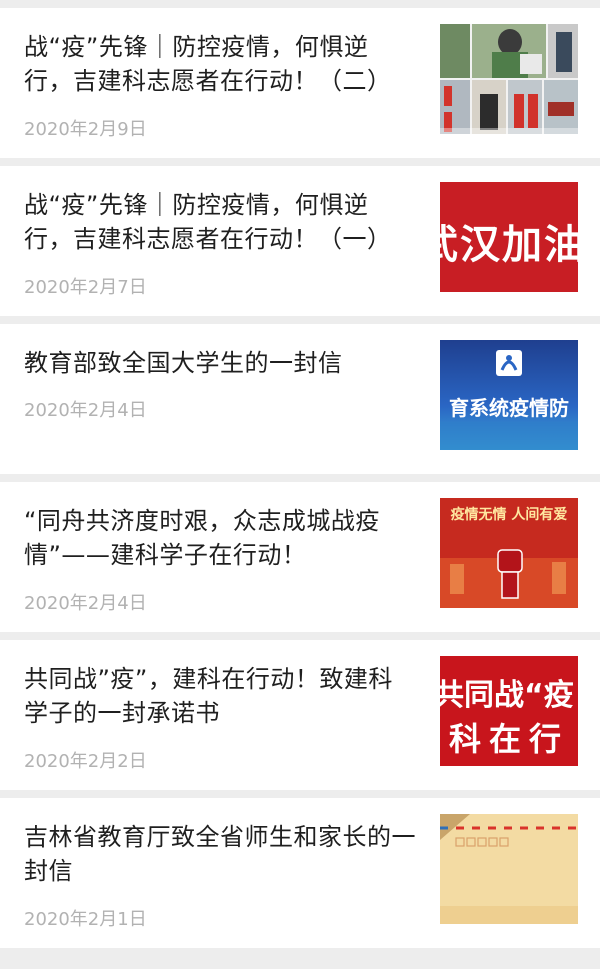  I want to click on top-divider, so click(300, 4).